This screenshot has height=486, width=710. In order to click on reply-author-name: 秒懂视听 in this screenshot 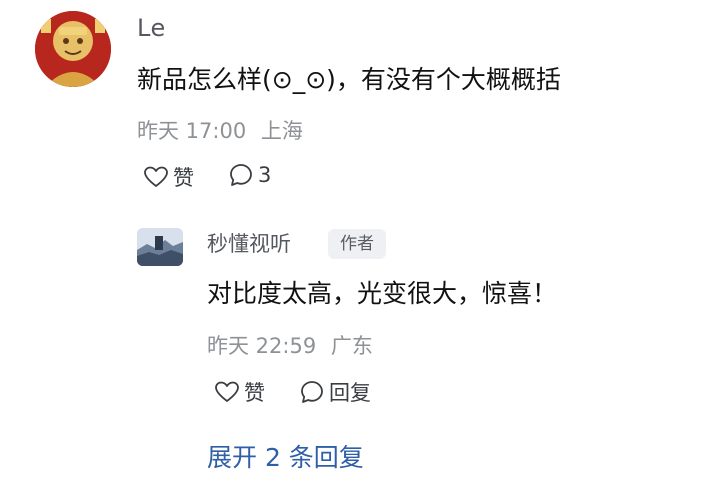, I will do `click(249, 243)`.